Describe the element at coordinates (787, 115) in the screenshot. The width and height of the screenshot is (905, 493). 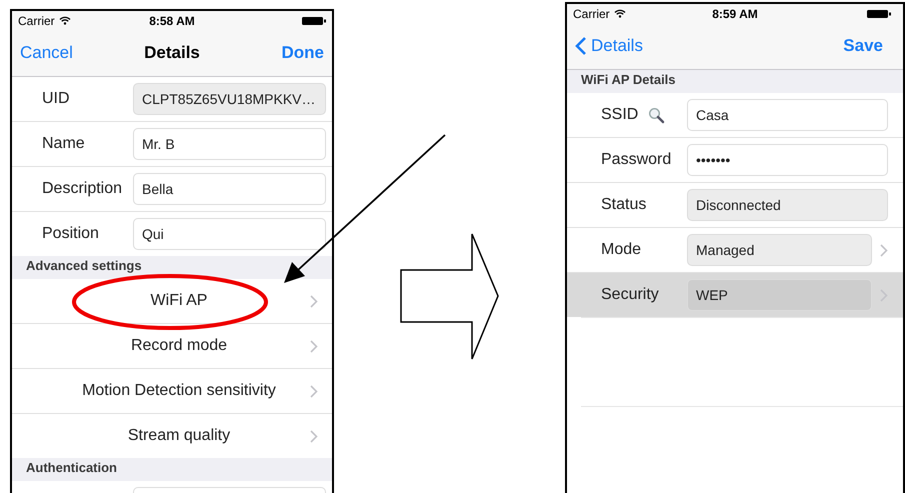
I see `input-field: Casa` at that location.